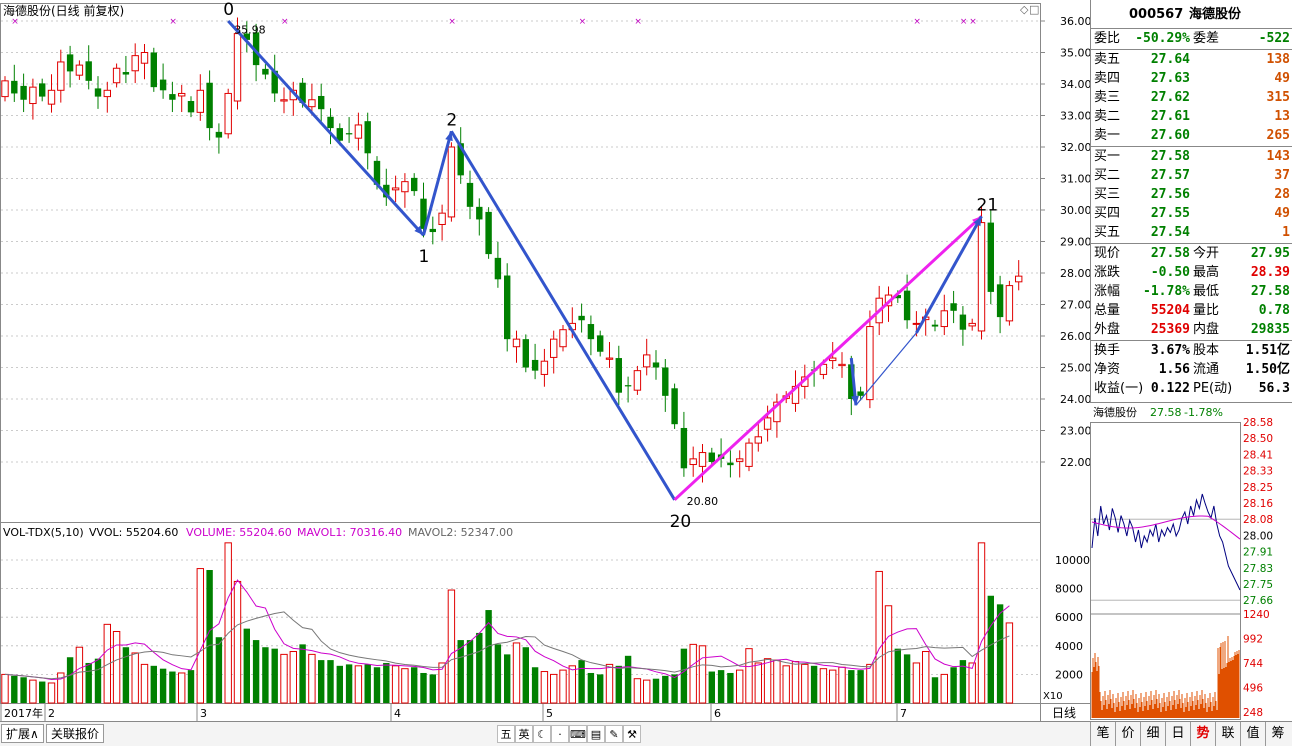 This screenshot has height=746, width=1292. I want to click on right-tab: 价, so click(1127, 734).